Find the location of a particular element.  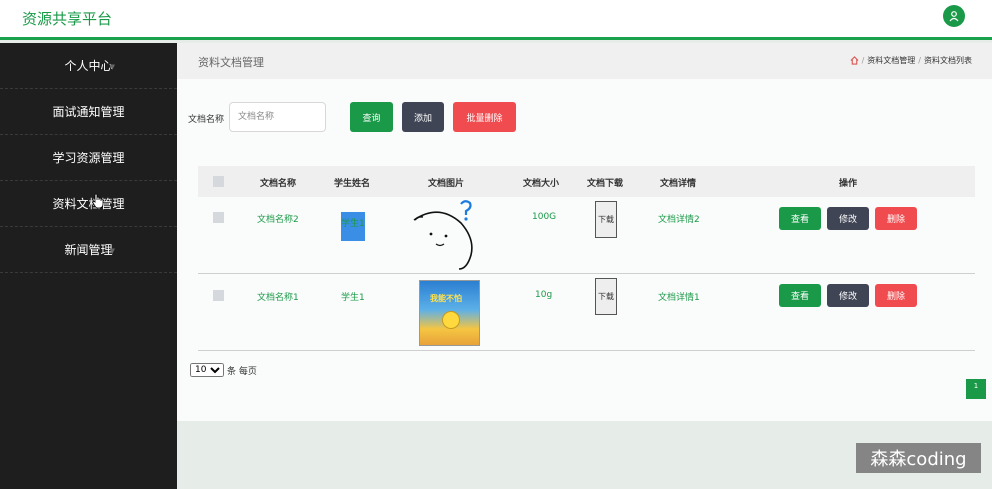

sidebar-item-documents: 资料文档管理 is located at coordinates (88, 204).